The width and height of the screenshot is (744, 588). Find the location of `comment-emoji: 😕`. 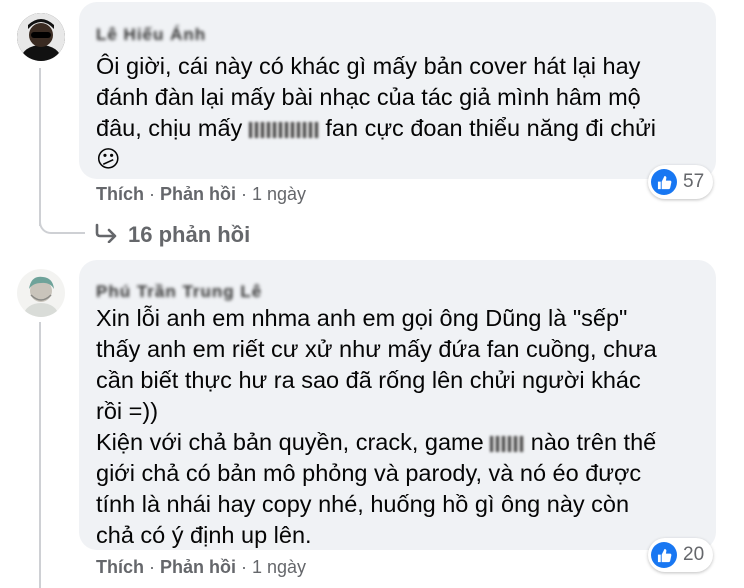

comment-emoji: 😕 is located at coordinates (108, 159).